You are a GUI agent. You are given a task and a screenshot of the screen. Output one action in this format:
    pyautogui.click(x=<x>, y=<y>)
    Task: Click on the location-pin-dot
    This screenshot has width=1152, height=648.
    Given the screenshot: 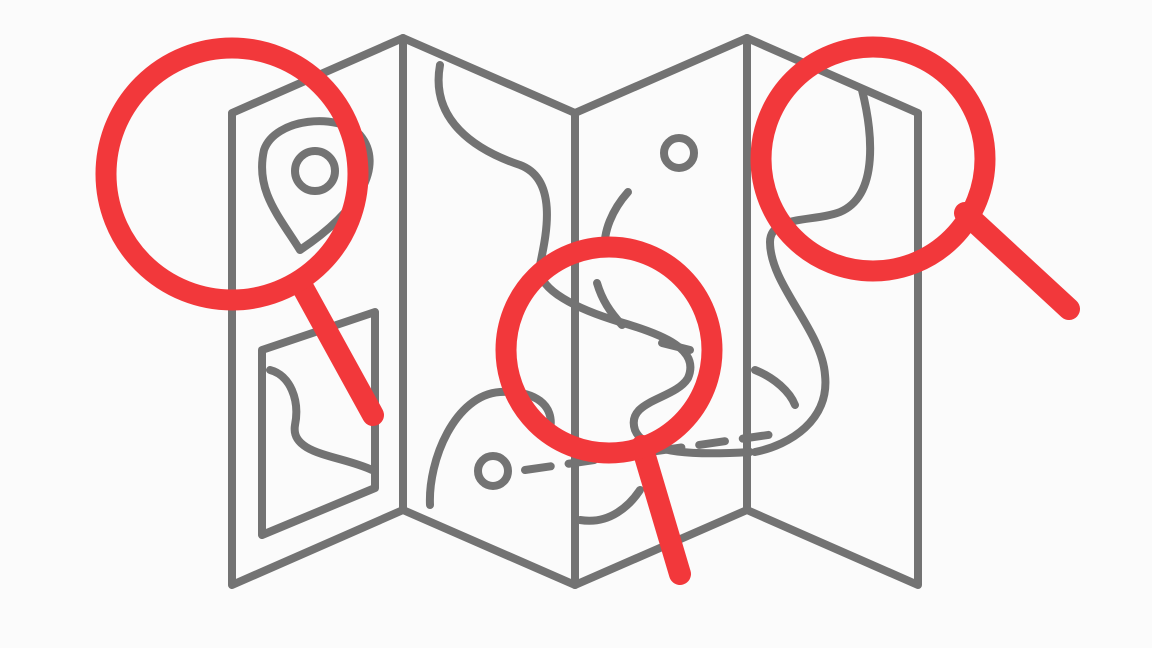 What is the action you would take?
    pyautogui.click(x=315, y=171)
    